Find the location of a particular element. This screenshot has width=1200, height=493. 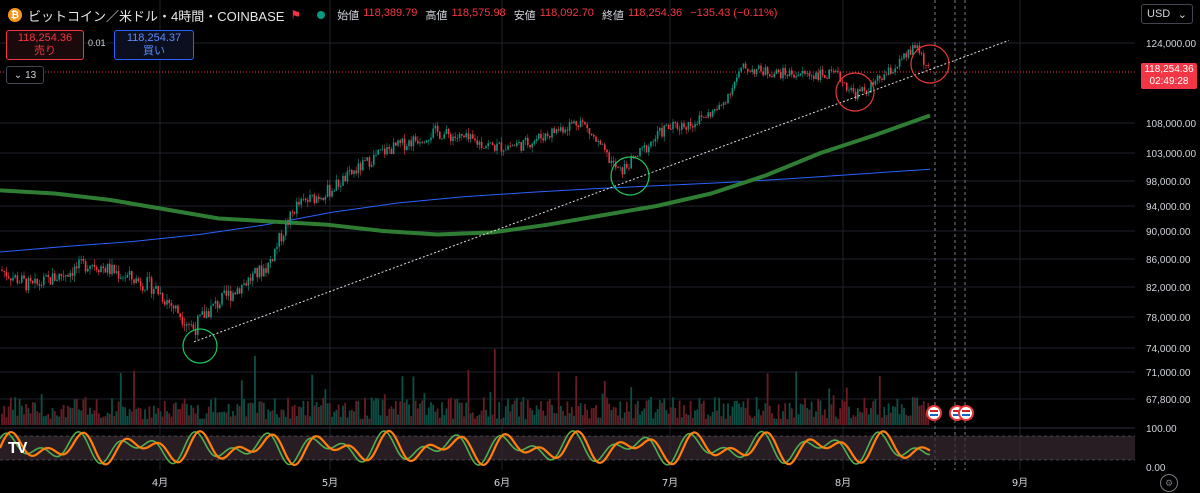

currency-select: USD ⌄ is located at coordinates (1167, 14).